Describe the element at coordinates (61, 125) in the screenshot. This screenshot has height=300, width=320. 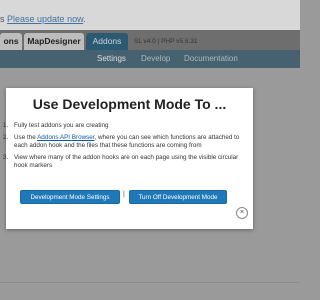
I see `list-item-text: Fully test addons you are creating` at that location.